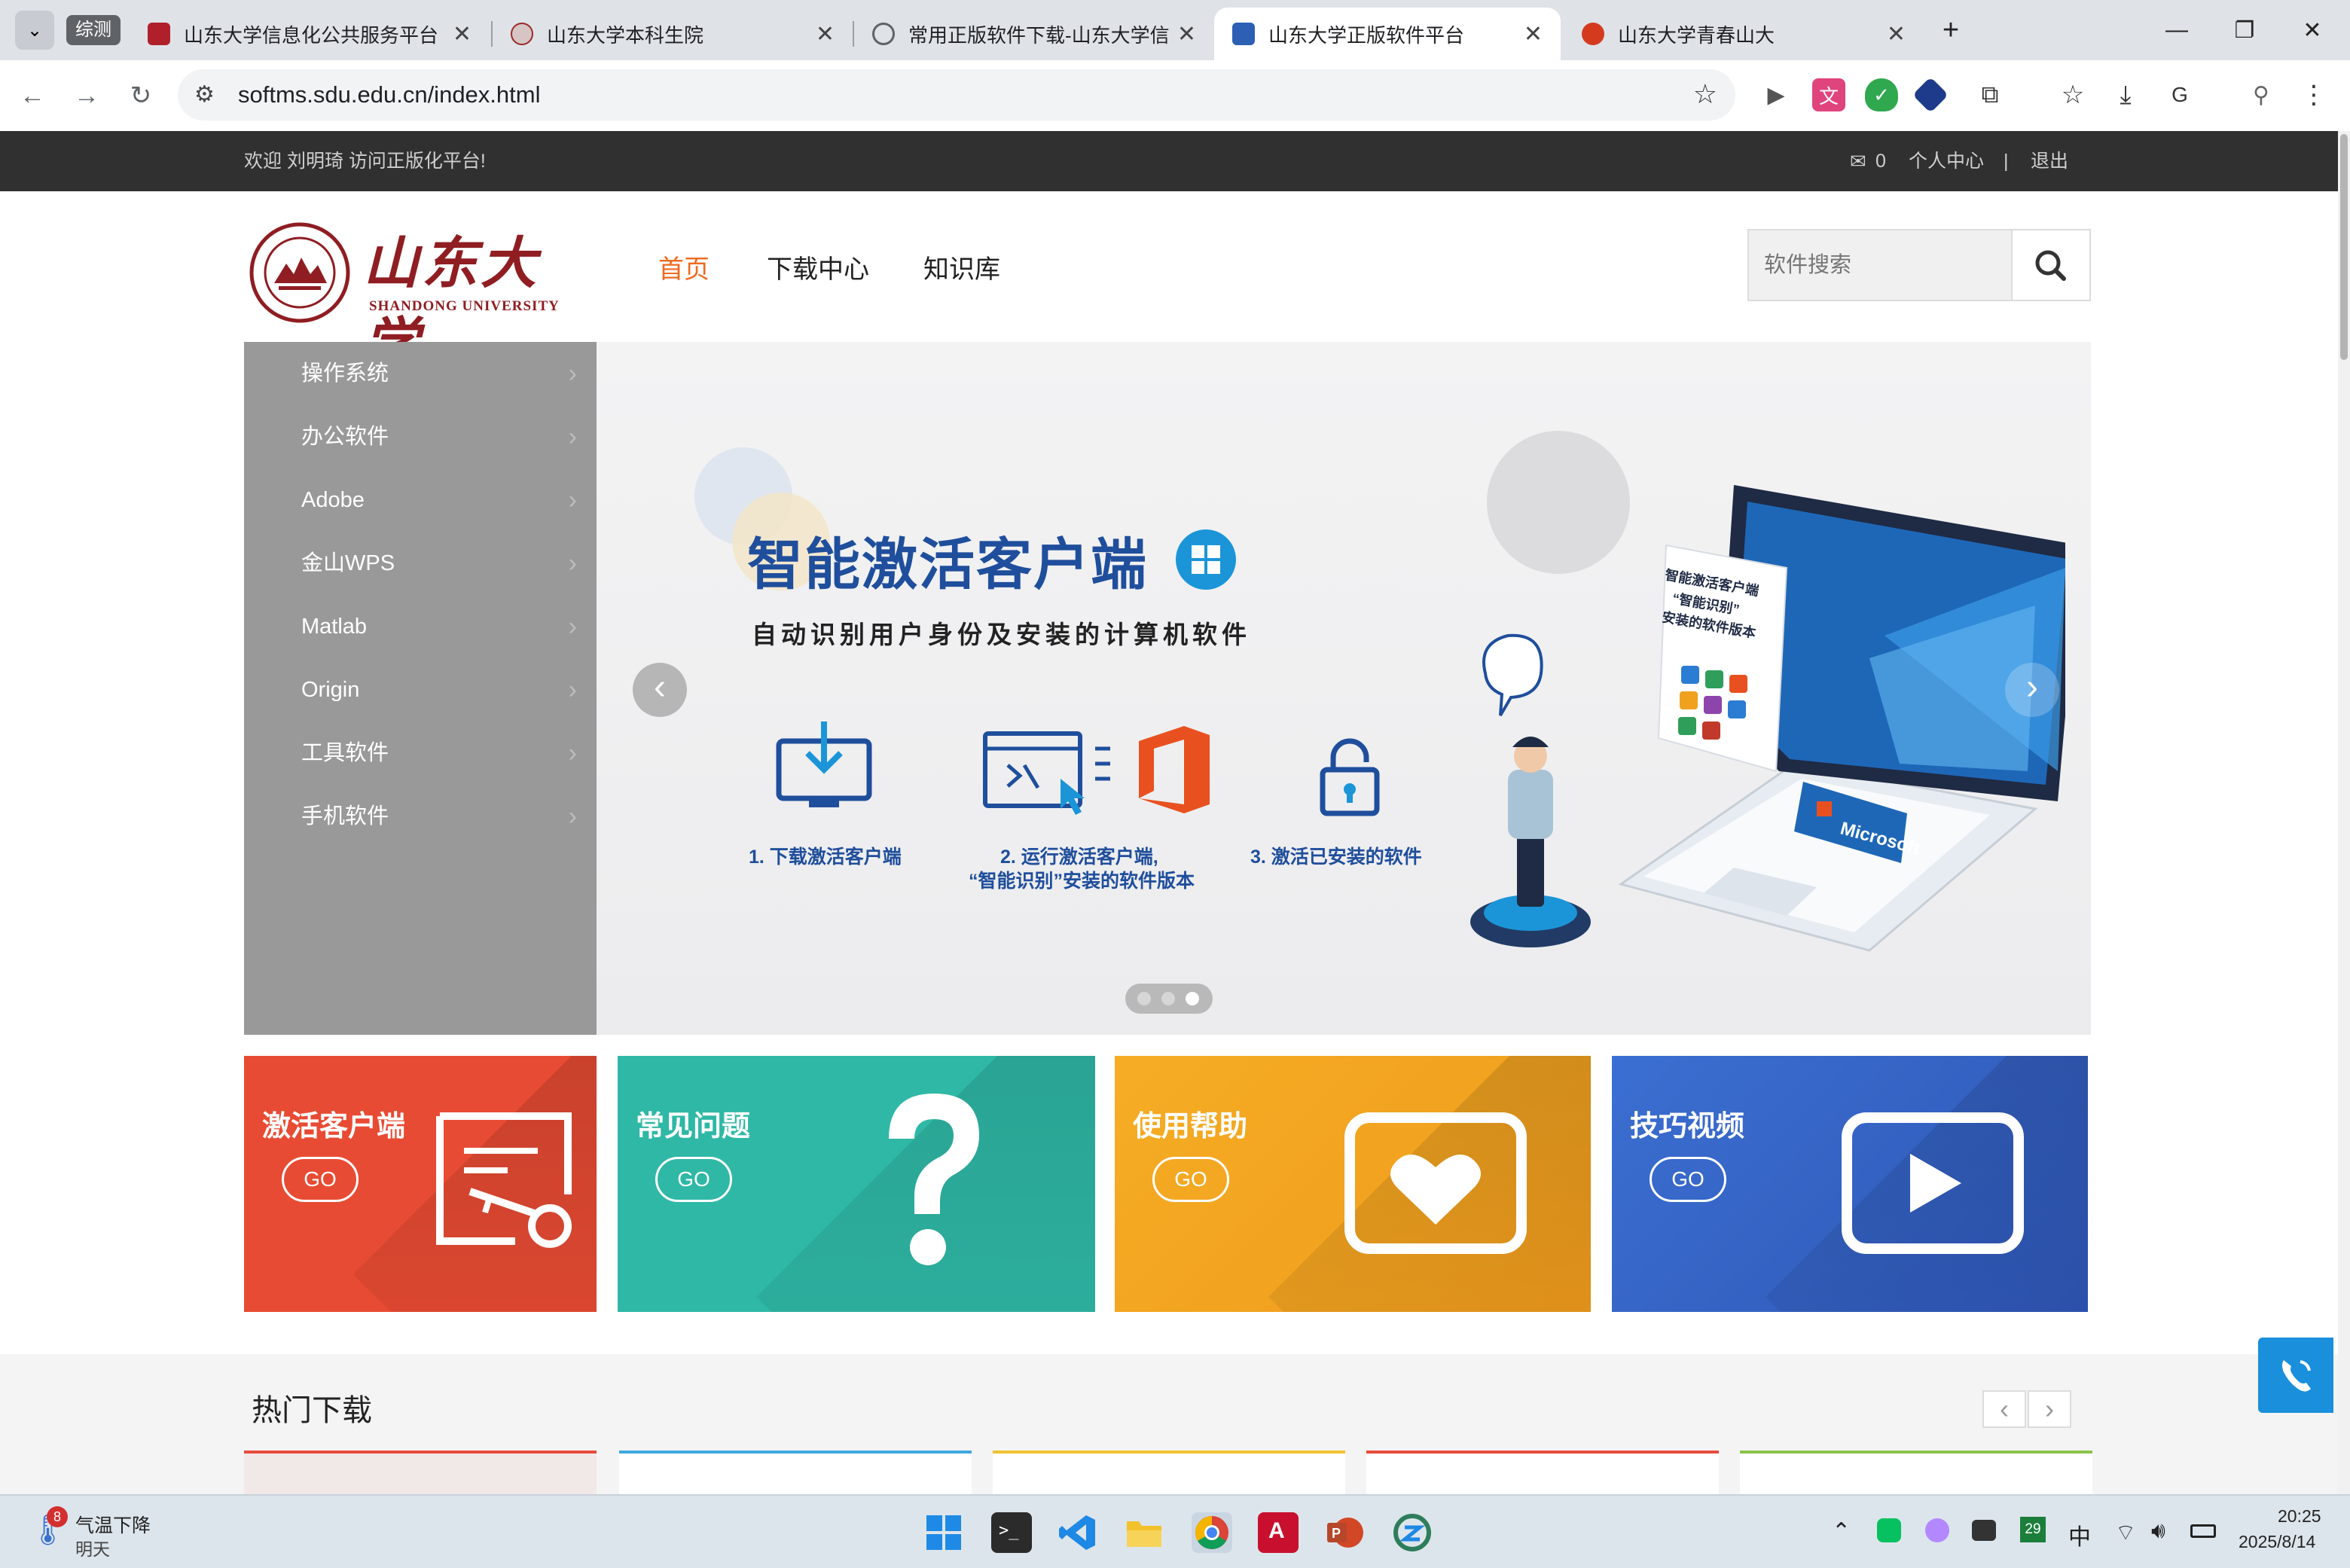 The width and height of the screenshot is (2350, 1568). What do you see at coordinates (1841, 1531) in the screenshot?
I see `tray-overflow-icon: ⌃` at bounding box center [1841, 1531].